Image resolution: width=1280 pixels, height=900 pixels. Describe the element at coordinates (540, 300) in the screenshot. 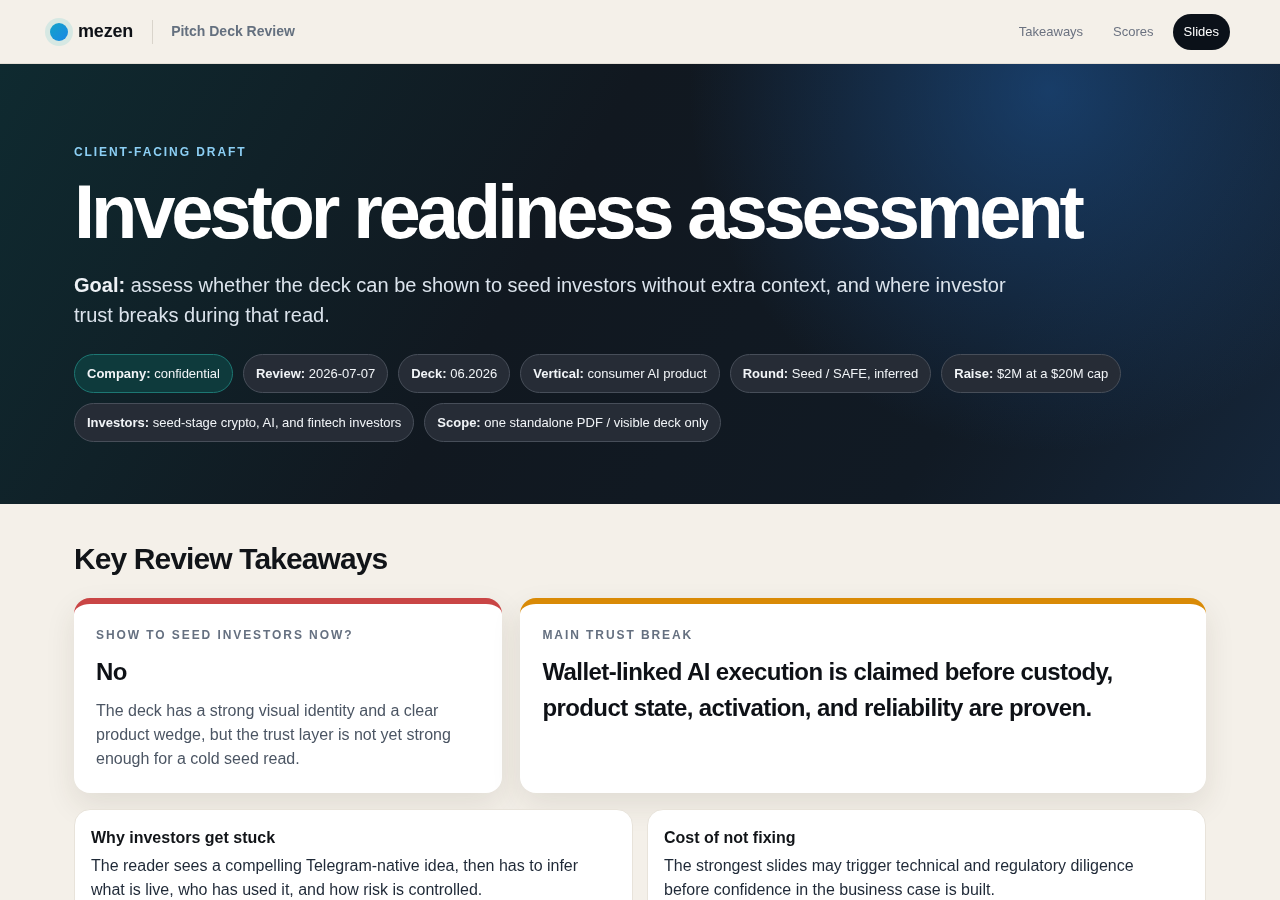

I see `goal-text: Goal: assess whether the deck can be shown to seed investors without extra context, and where investor trust breaks during that read.` at that location.